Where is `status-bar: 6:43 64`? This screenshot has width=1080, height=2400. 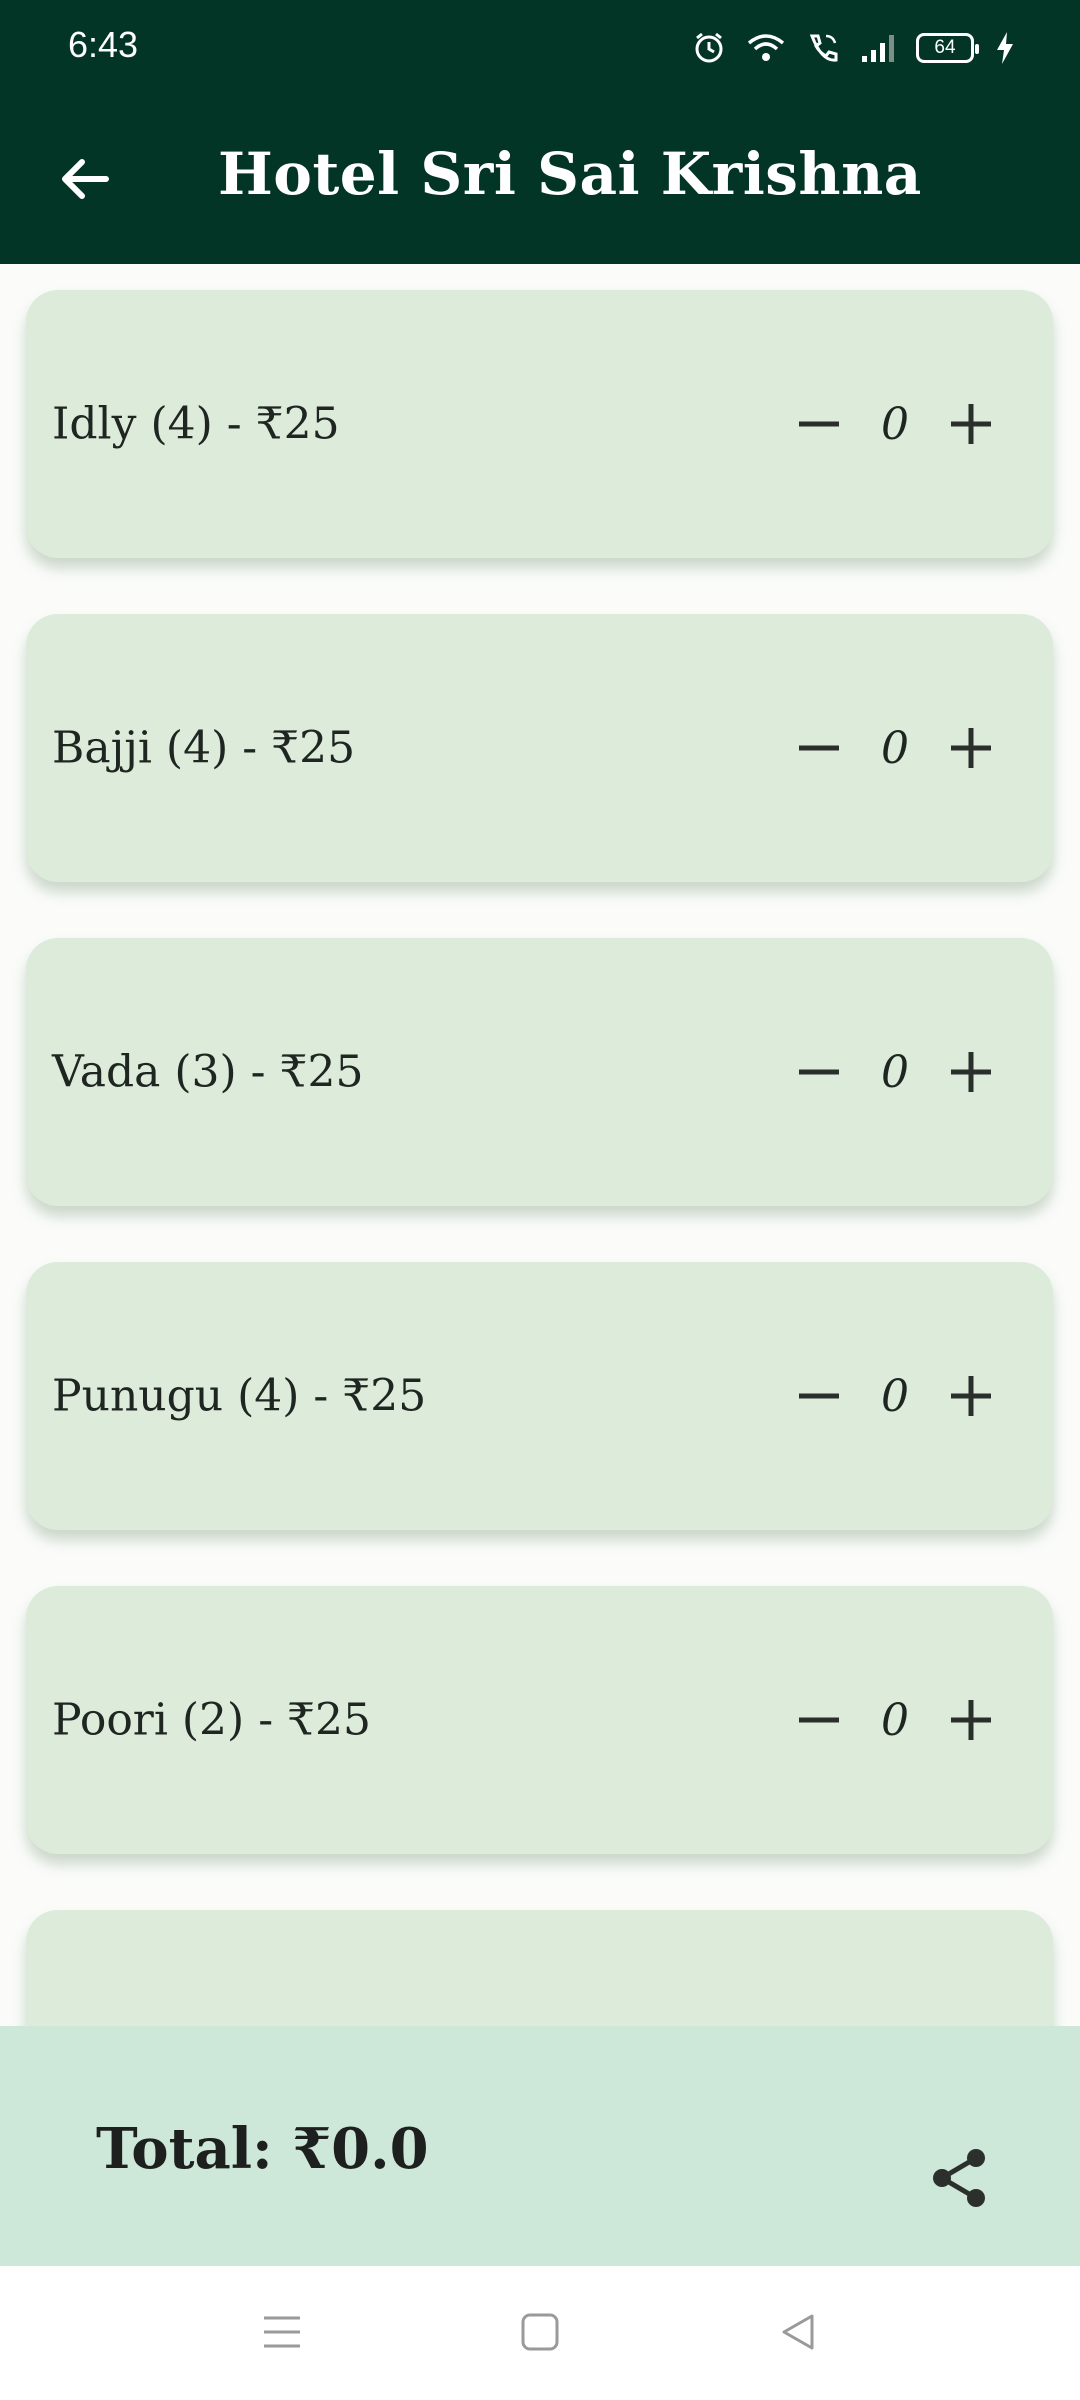 status-bar: 6:43 64 is located at coordinates (540, 48).